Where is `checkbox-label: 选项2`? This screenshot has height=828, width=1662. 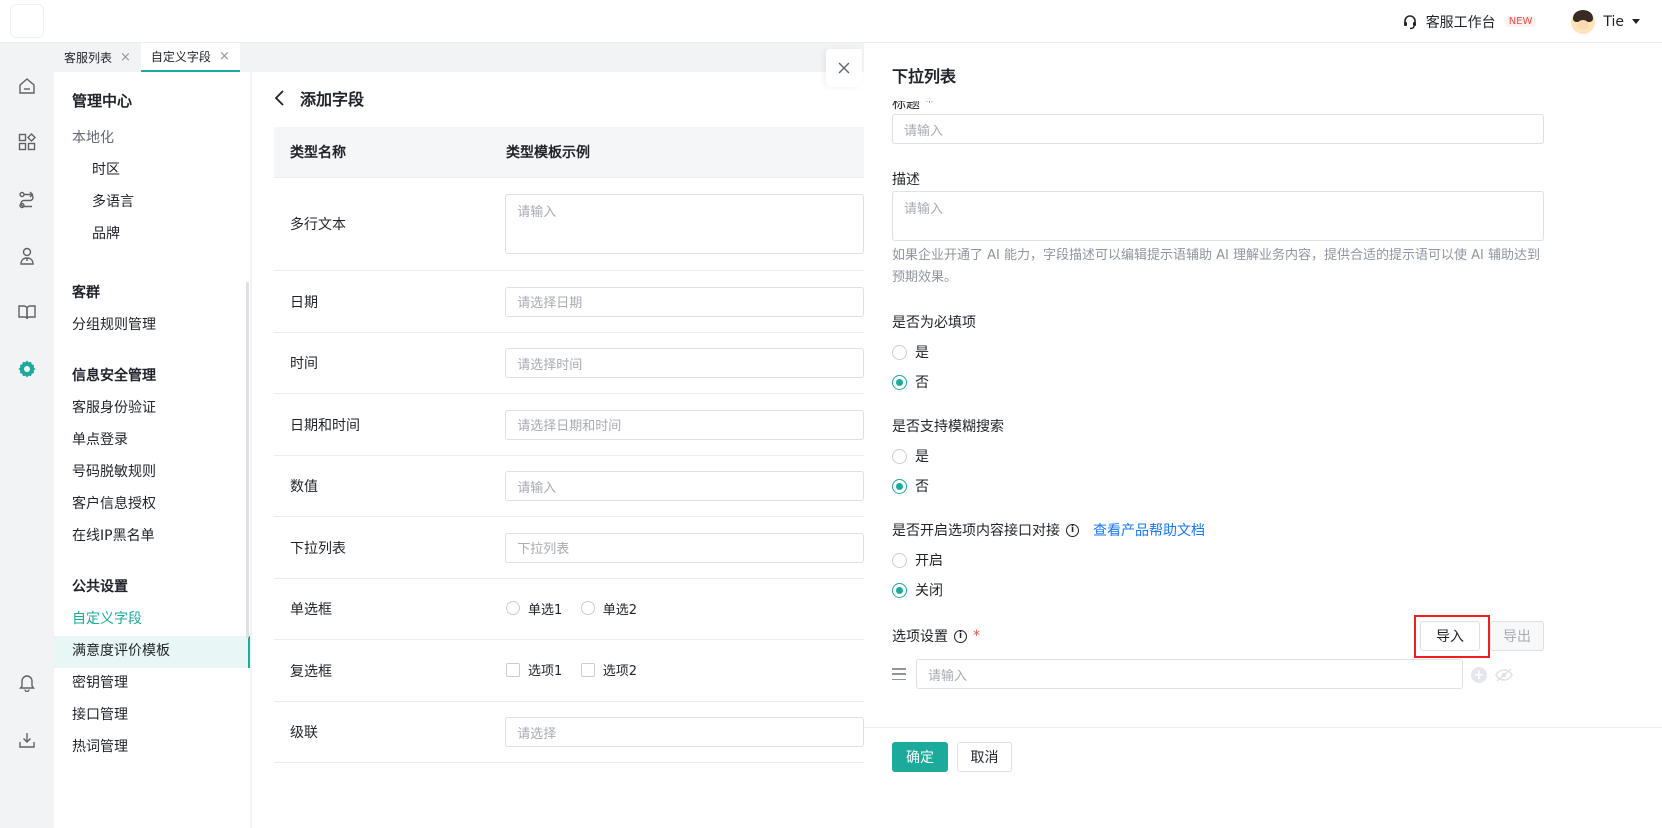
checkbox-label: 选项2 is located at coordinates (620, 672).